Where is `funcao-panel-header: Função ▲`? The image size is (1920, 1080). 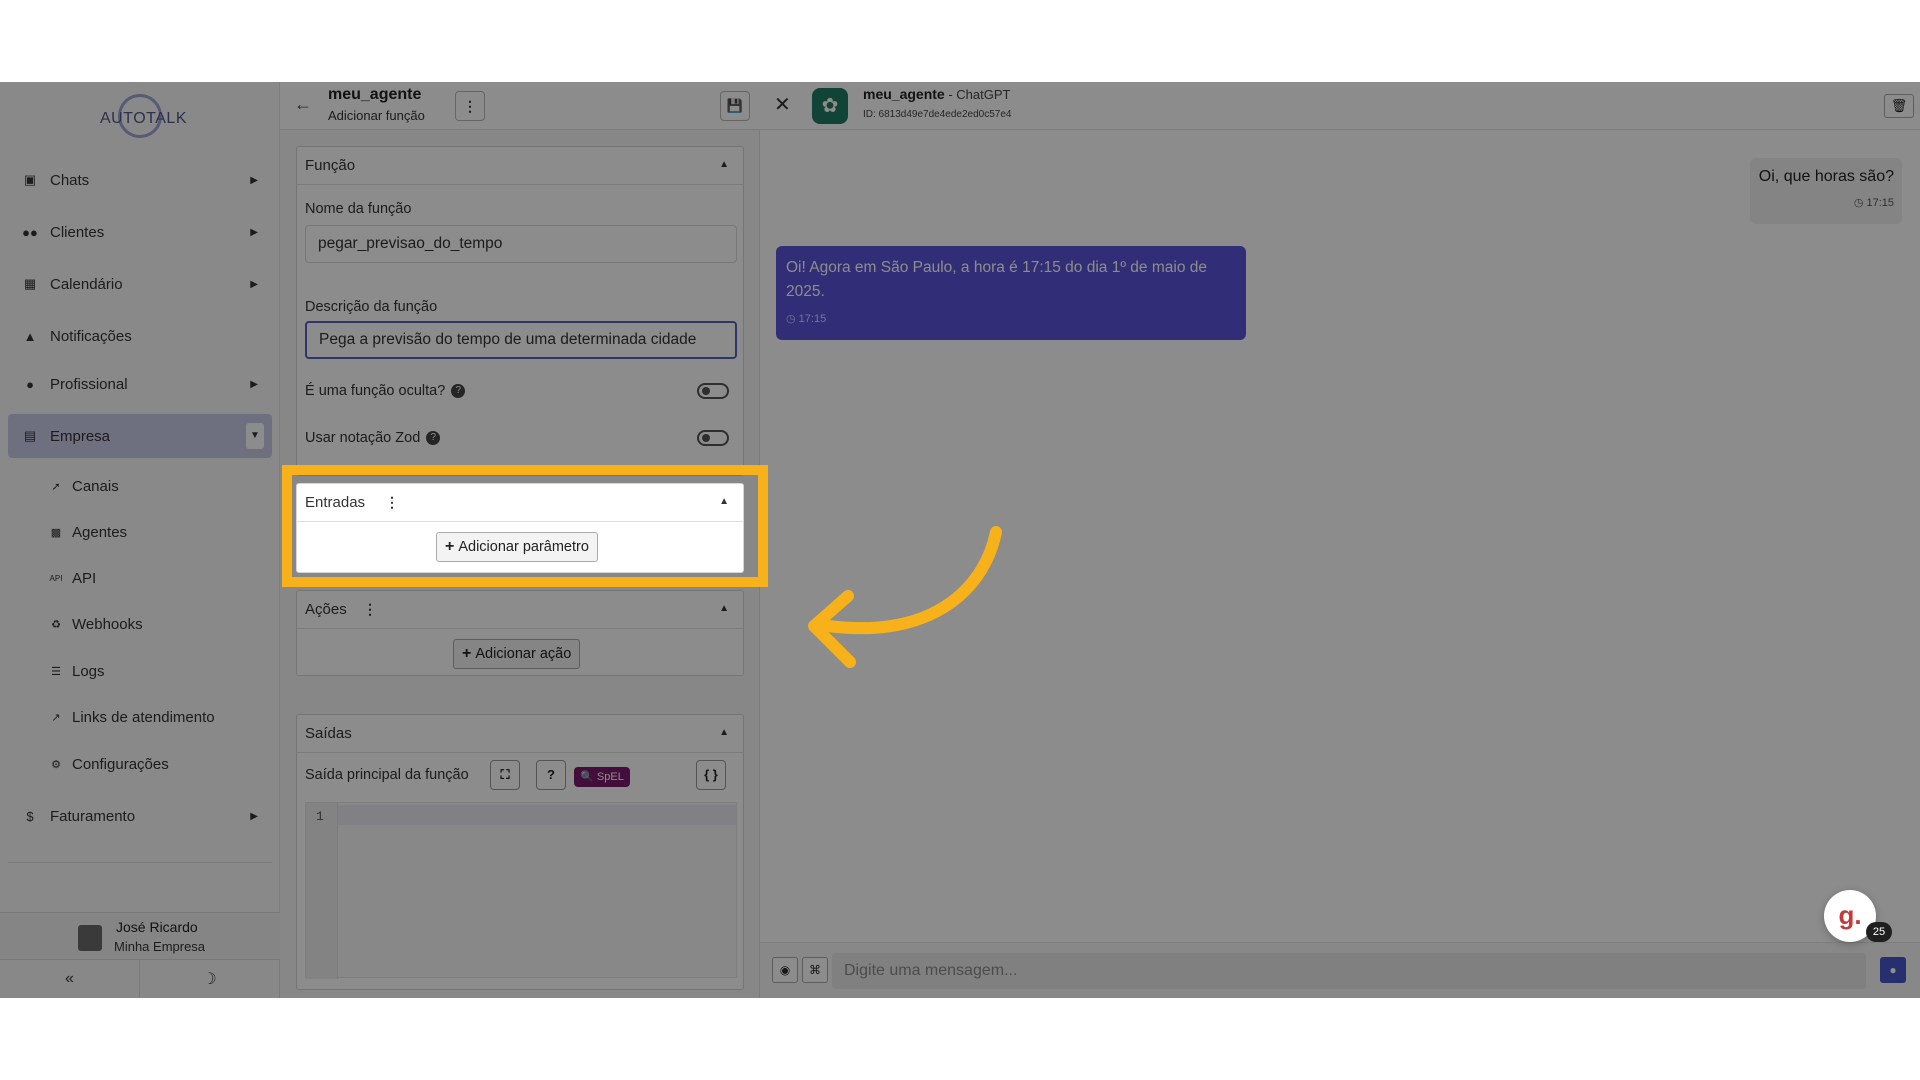
funcao-panel-header: Função ▲ is located at coordinates (520, 166).